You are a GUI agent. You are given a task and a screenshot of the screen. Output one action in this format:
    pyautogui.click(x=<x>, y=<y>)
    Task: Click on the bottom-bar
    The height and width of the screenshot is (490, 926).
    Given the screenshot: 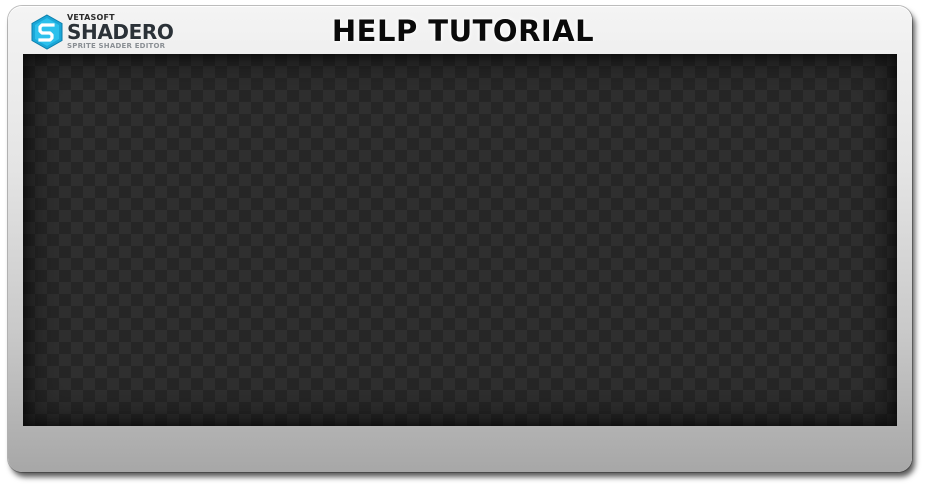 What is the action you would take?
    pyautogui.click(x=460, y=441)
    